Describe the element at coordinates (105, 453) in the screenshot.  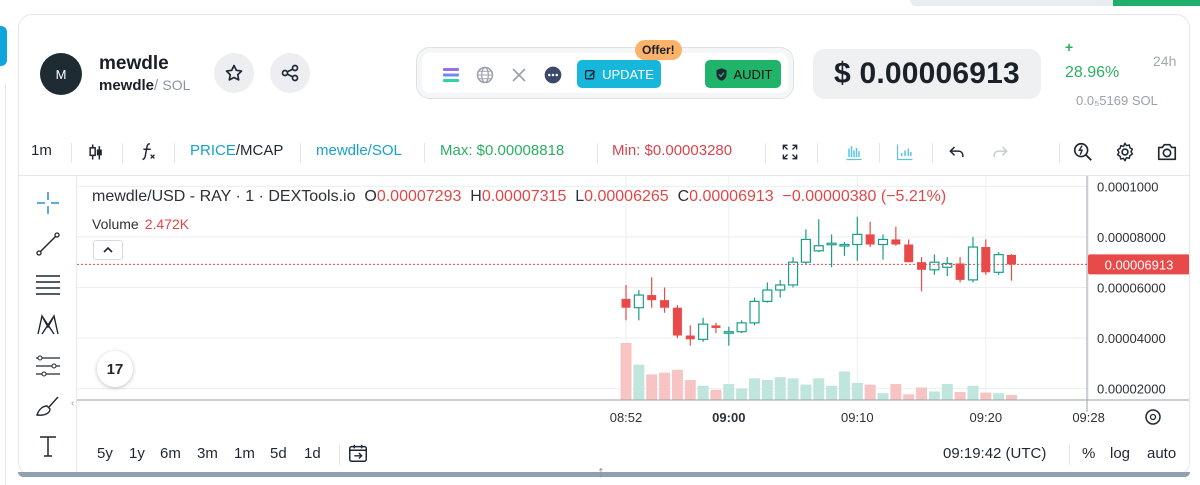
I see `range-5y: 5y` at that location.